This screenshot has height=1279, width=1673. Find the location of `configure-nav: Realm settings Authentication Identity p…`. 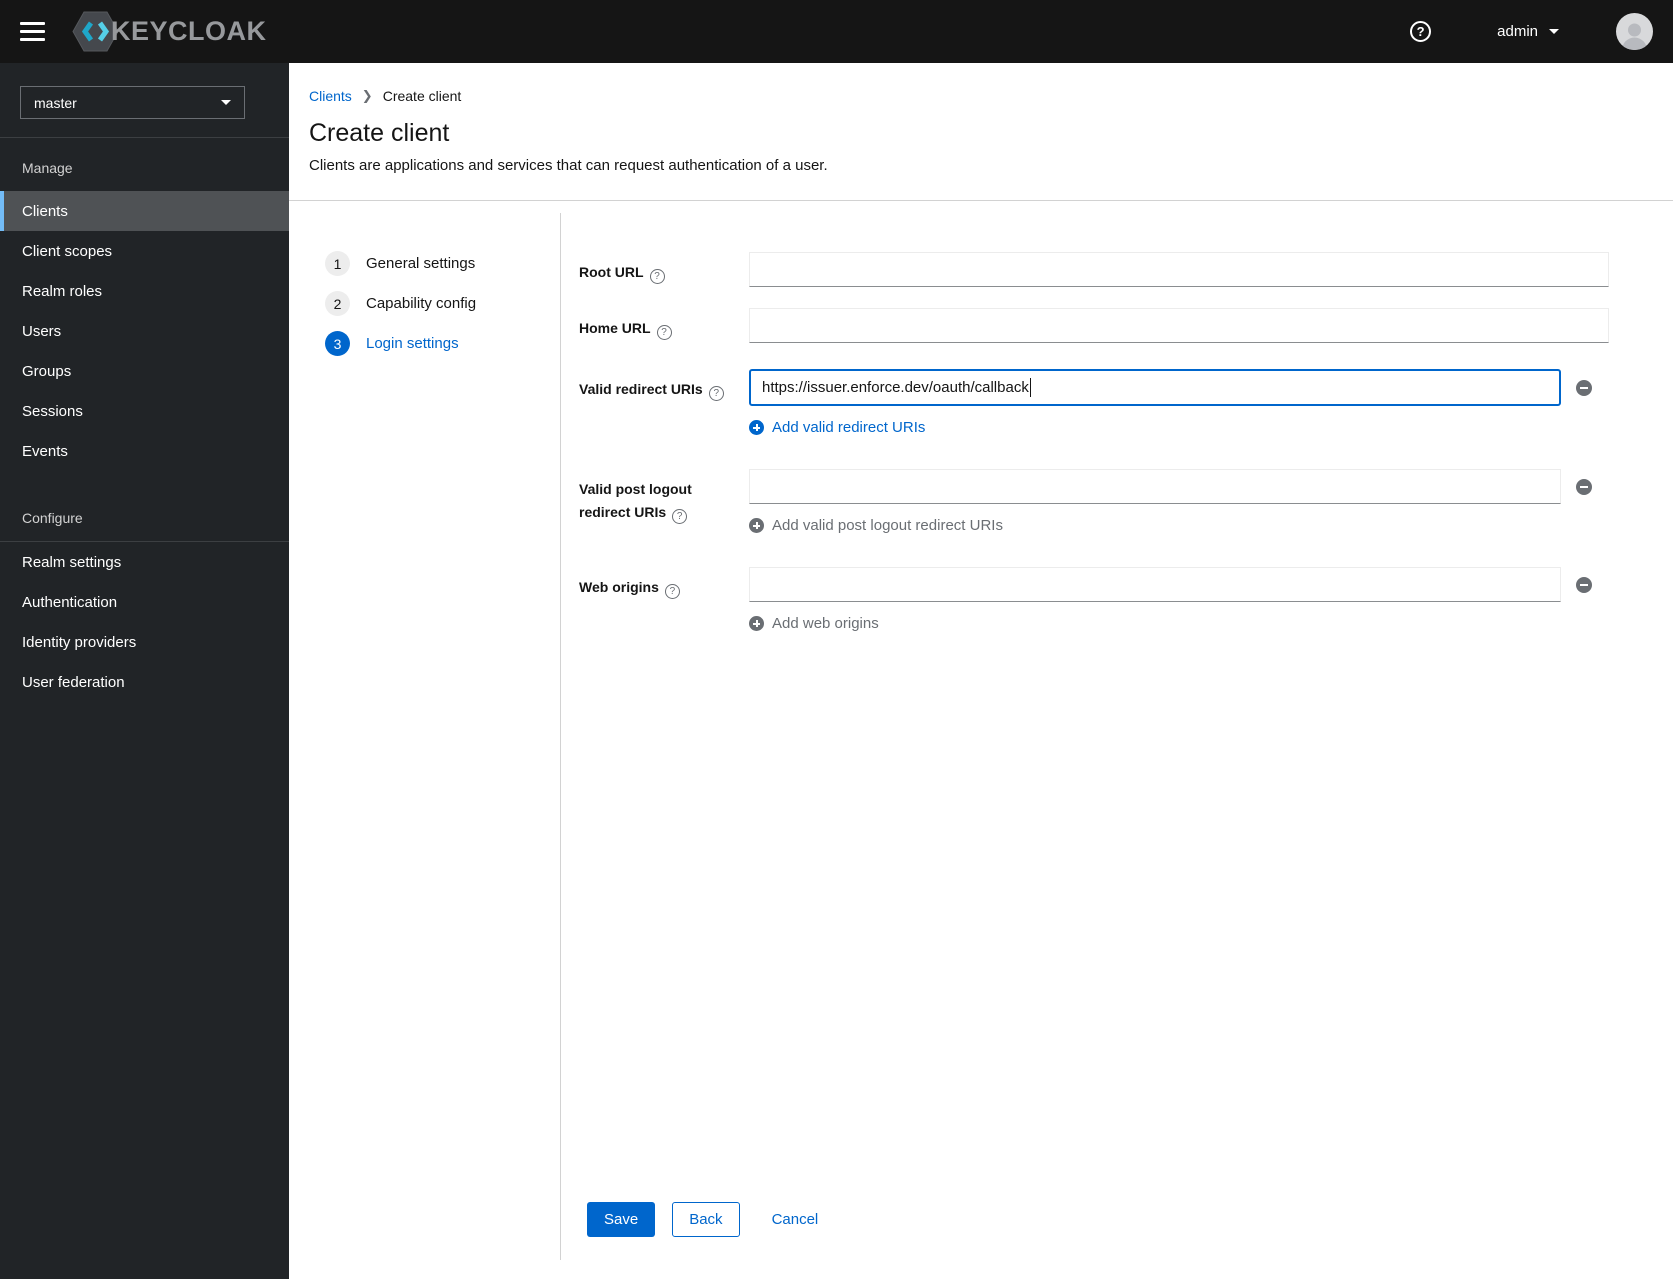

configure-nav: Realm settings Authentication Identity p… is located at coordinates (144, 622).